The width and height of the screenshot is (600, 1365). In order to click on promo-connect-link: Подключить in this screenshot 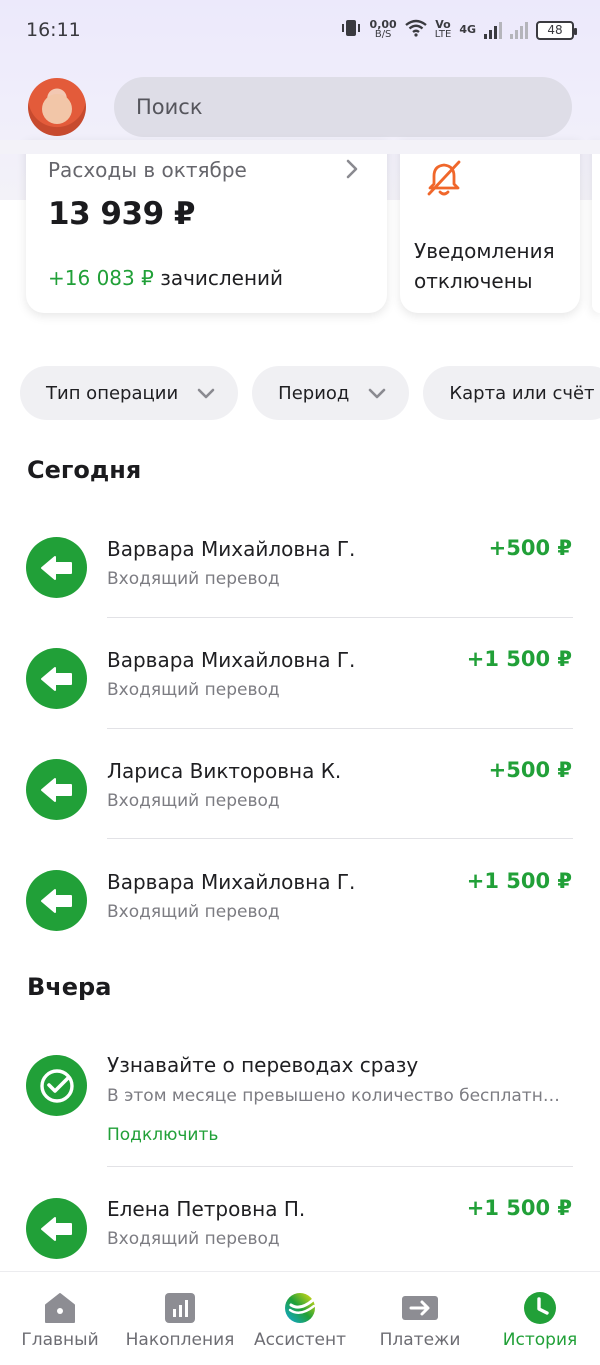, I will do `click(162, 1135)`.